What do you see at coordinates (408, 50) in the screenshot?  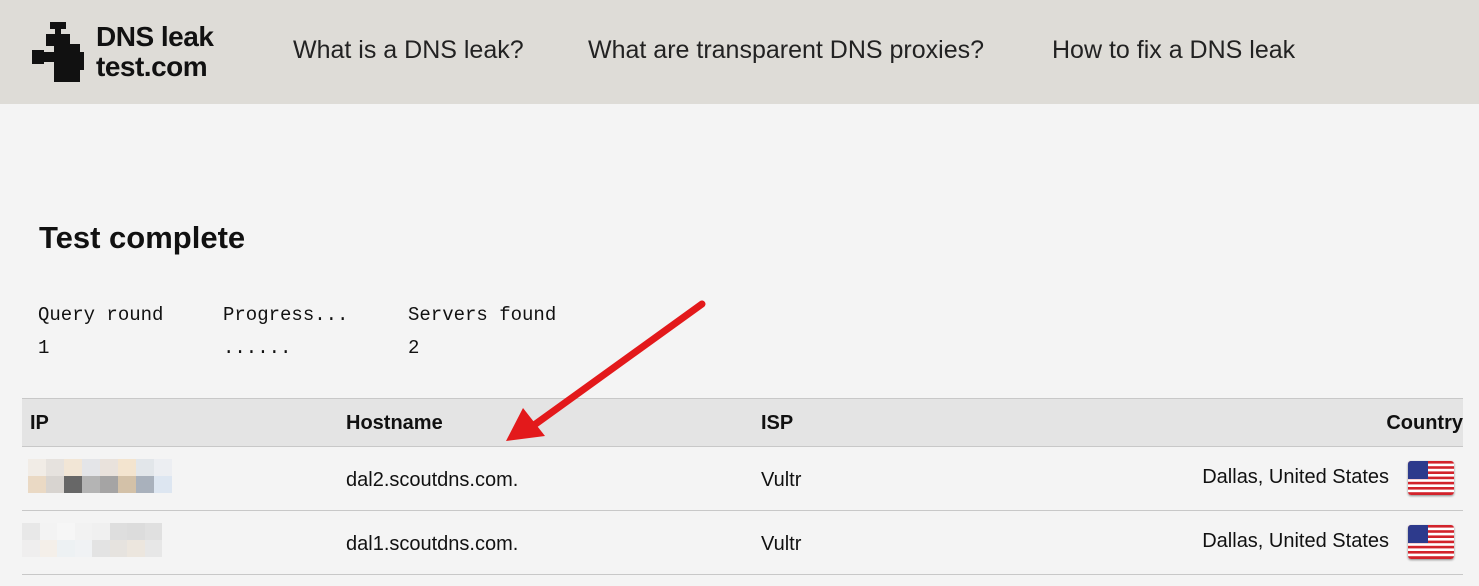 I see `nav-what-is-dns-leak: What is a DNS leak?` at bounding box center [408, 50].